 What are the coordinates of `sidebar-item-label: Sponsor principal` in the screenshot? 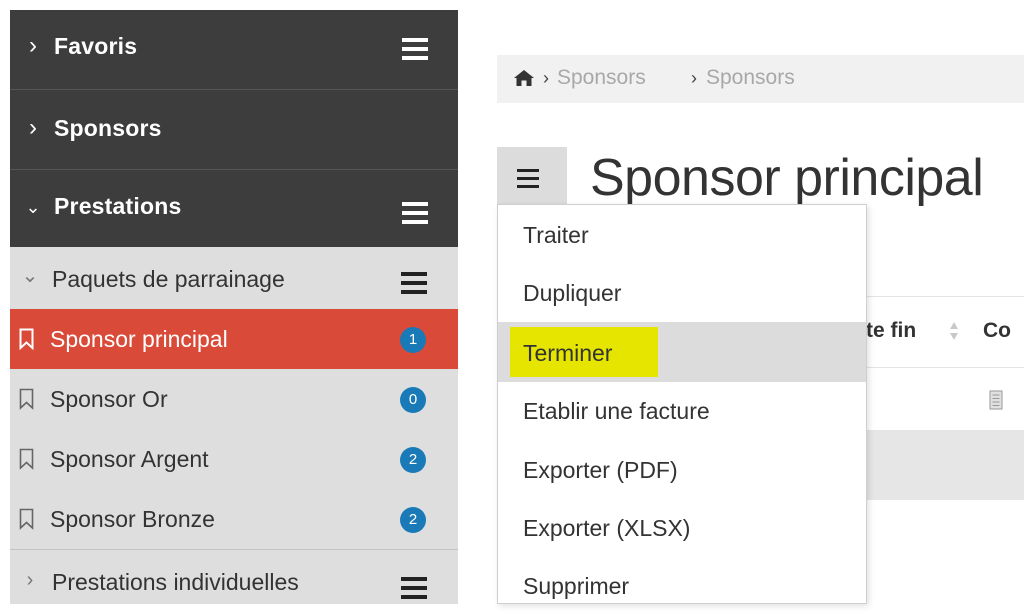 It's located at (139, 339).